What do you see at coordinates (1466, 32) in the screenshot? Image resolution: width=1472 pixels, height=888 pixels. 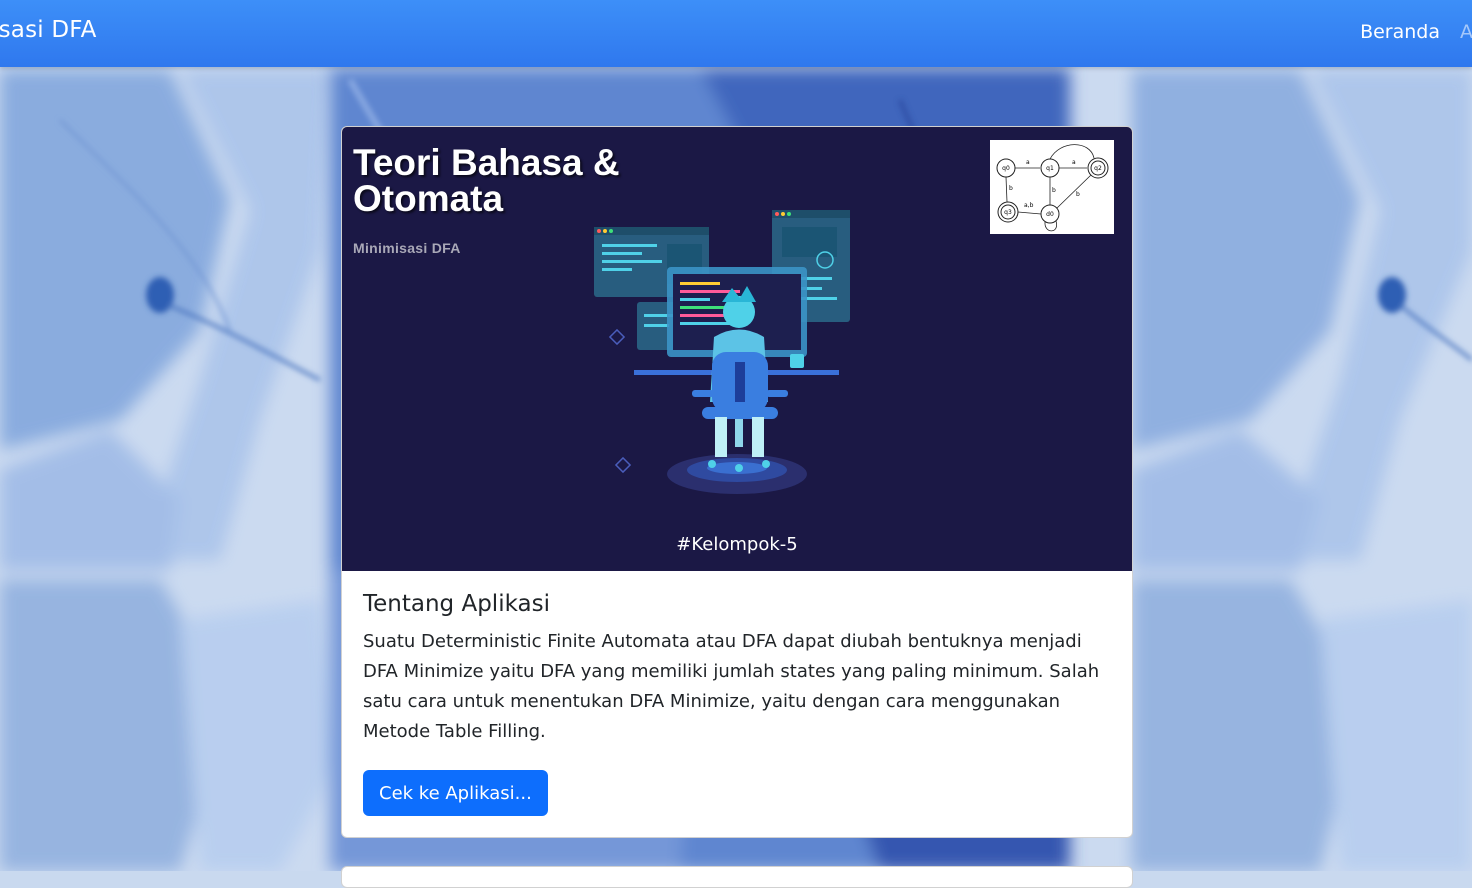 I see `nav-link-truncated: A` at bounding box center [1466, 32].